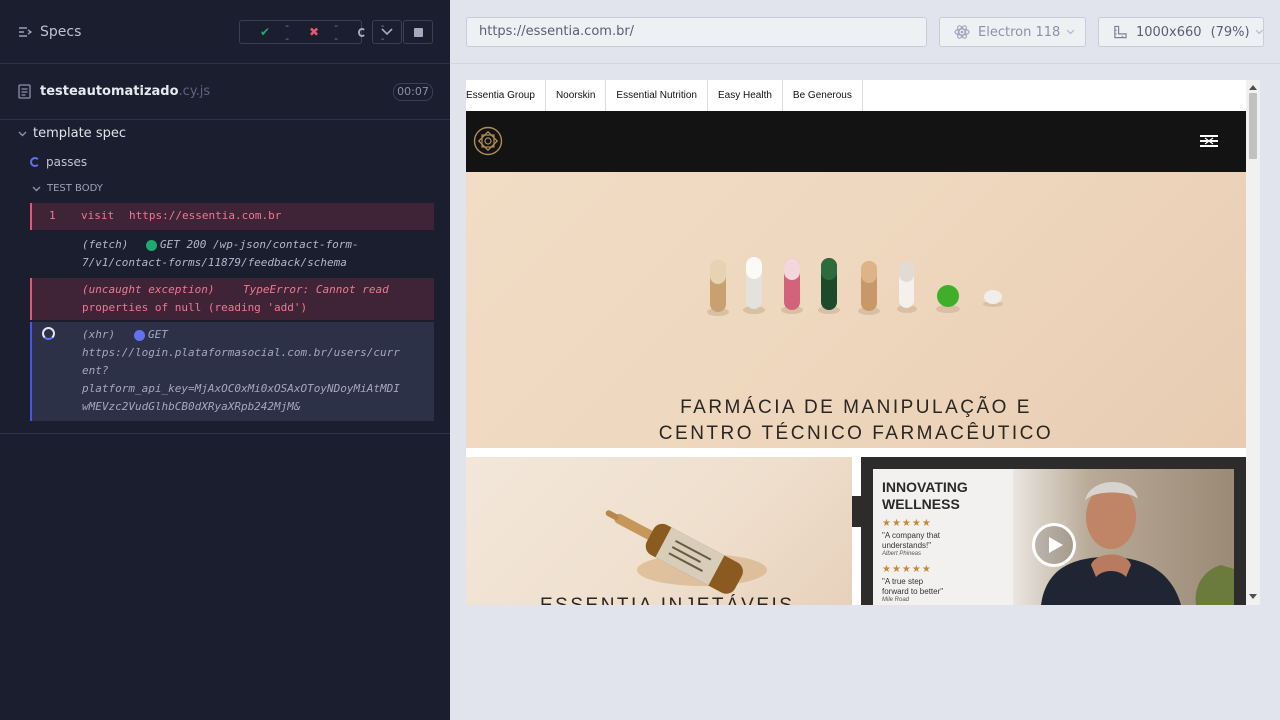 The image size is (1280, 720). Describe the element at coordinates (1209, 141) in the screenshot. I see `hamburger-menu-icon` at that location.